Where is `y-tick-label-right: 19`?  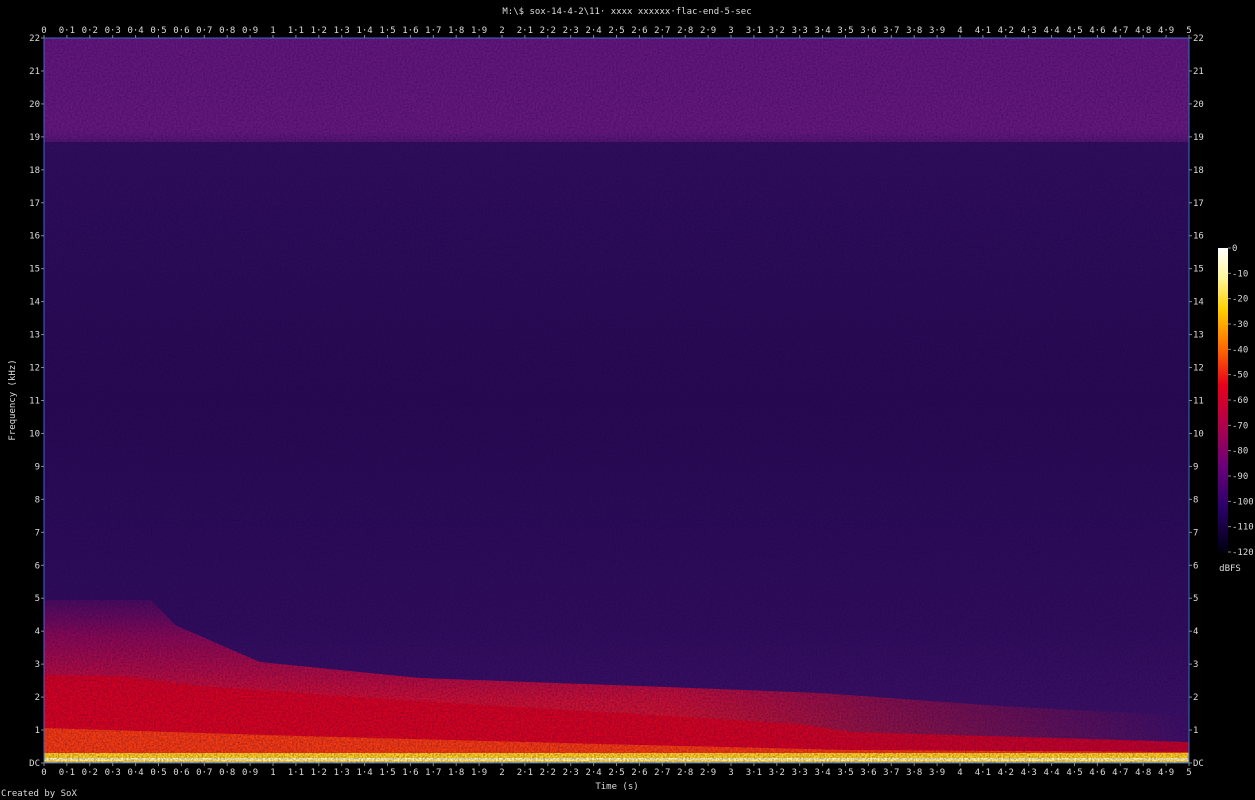 y-tick-label-right: 19 is located at coordinates (1198, 138).